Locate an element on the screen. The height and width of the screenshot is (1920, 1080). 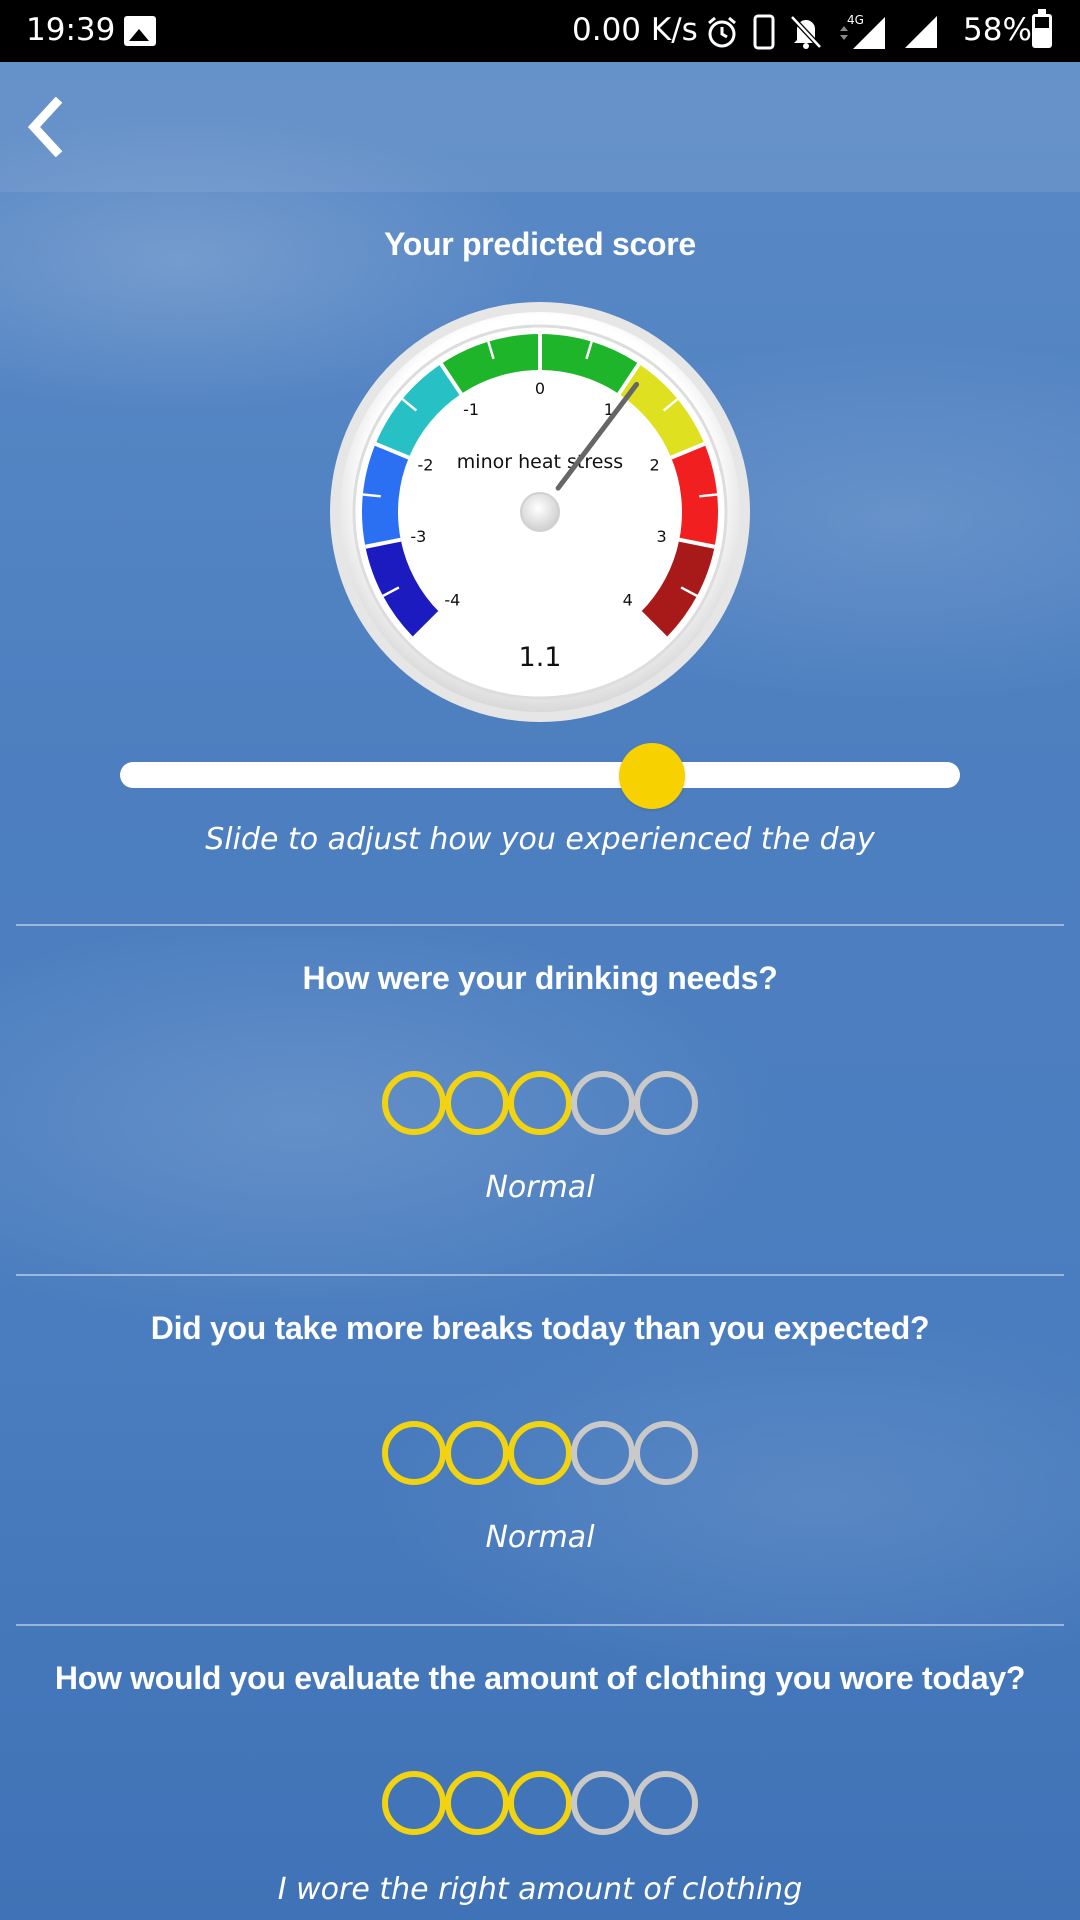
gauge-tick-label: -4 is located at coordinates (452, 600).